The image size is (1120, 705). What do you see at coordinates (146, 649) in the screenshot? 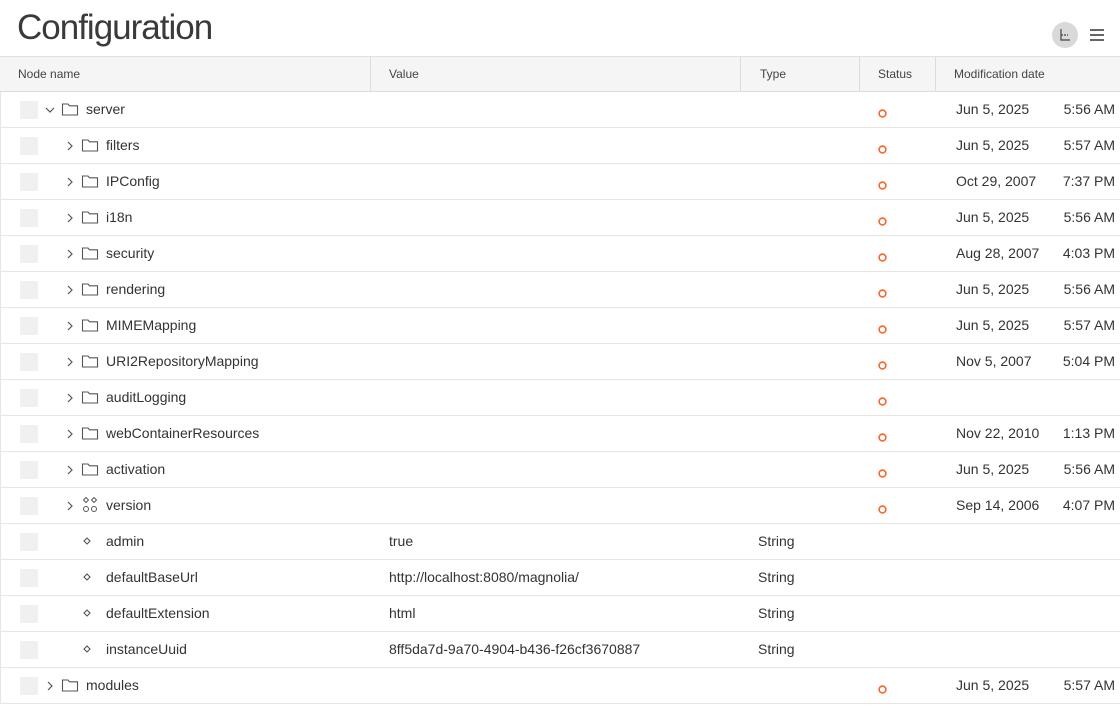
I see `node-name: instanceUuid` at bounding box center [146, 649].